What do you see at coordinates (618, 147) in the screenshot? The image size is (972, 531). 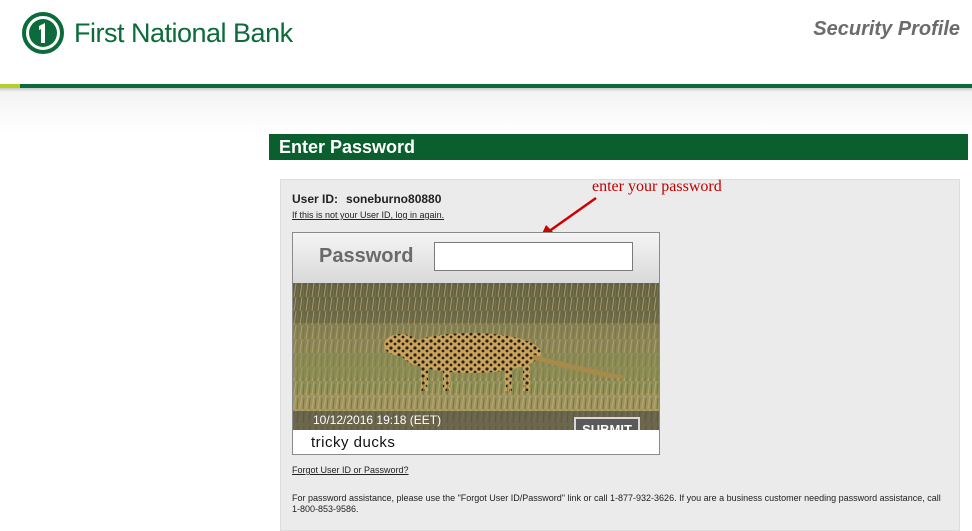 I see `panel-title: Enter Password` at bounding box center [618, 147].